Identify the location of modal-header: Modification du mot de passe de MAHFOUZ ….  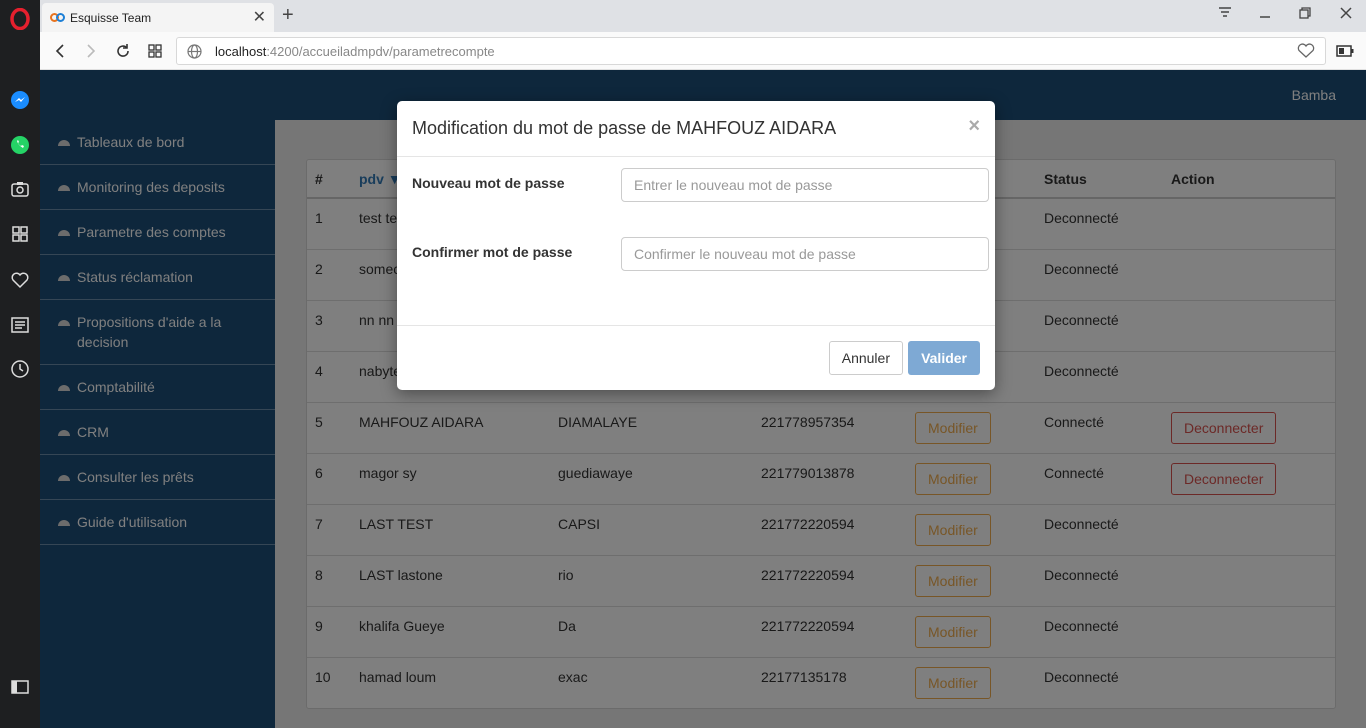
(696, 129).